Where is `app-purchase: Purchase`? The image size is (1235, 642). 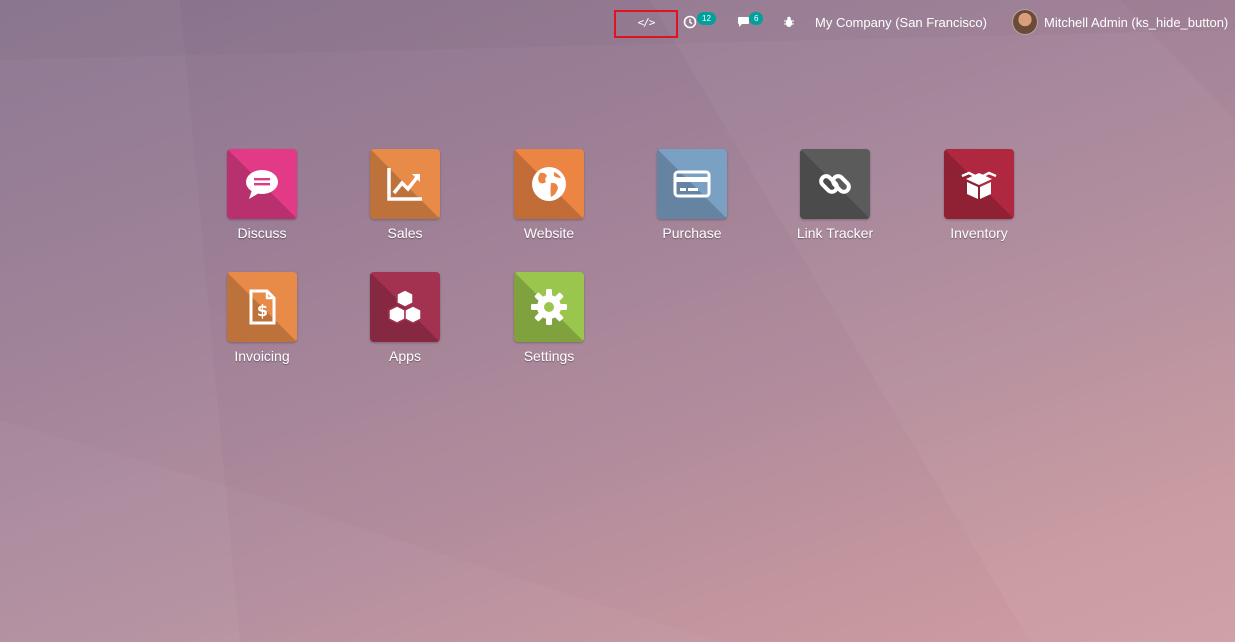 app-purchase: Purchase is located at coordinates (692, 195).